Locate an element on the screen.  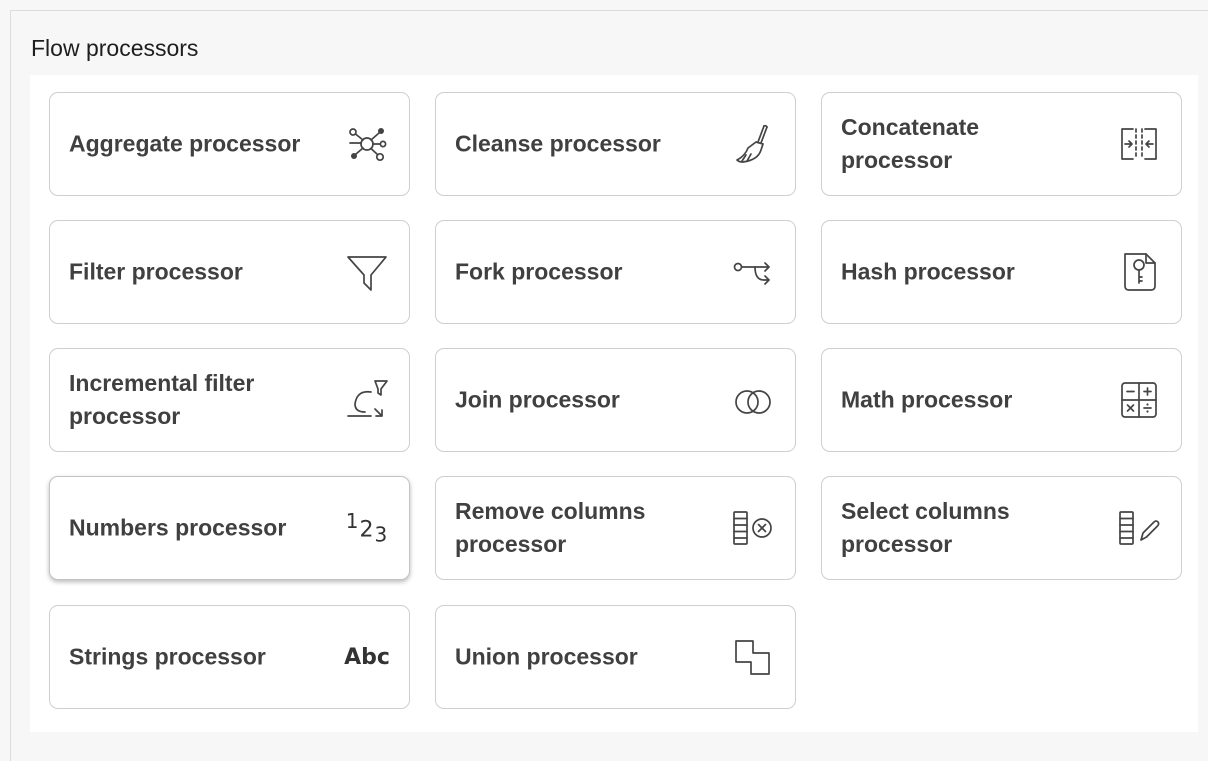
processor-tile-aggregate: Aggregate processor is located at coordinates (229, 144).